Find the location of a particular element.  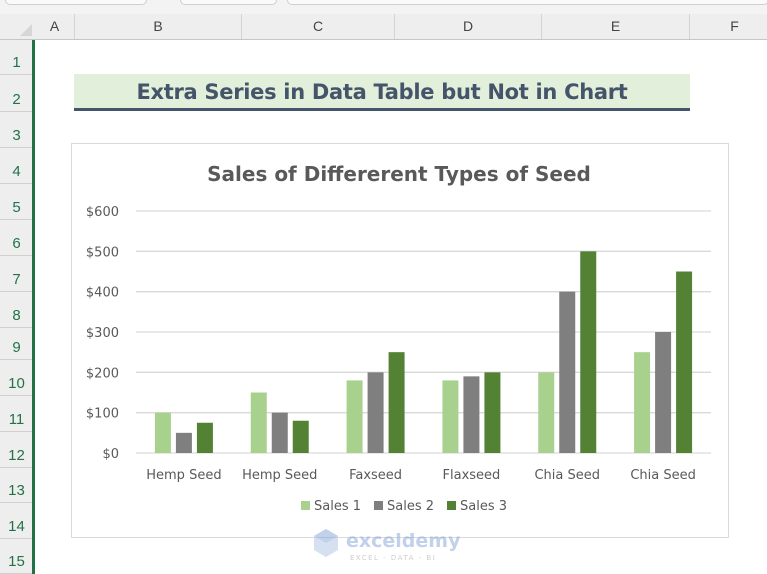

exceldemy-watermark: exceldemy EXCEL - DATA - BI is located at coordinates (392, 547).